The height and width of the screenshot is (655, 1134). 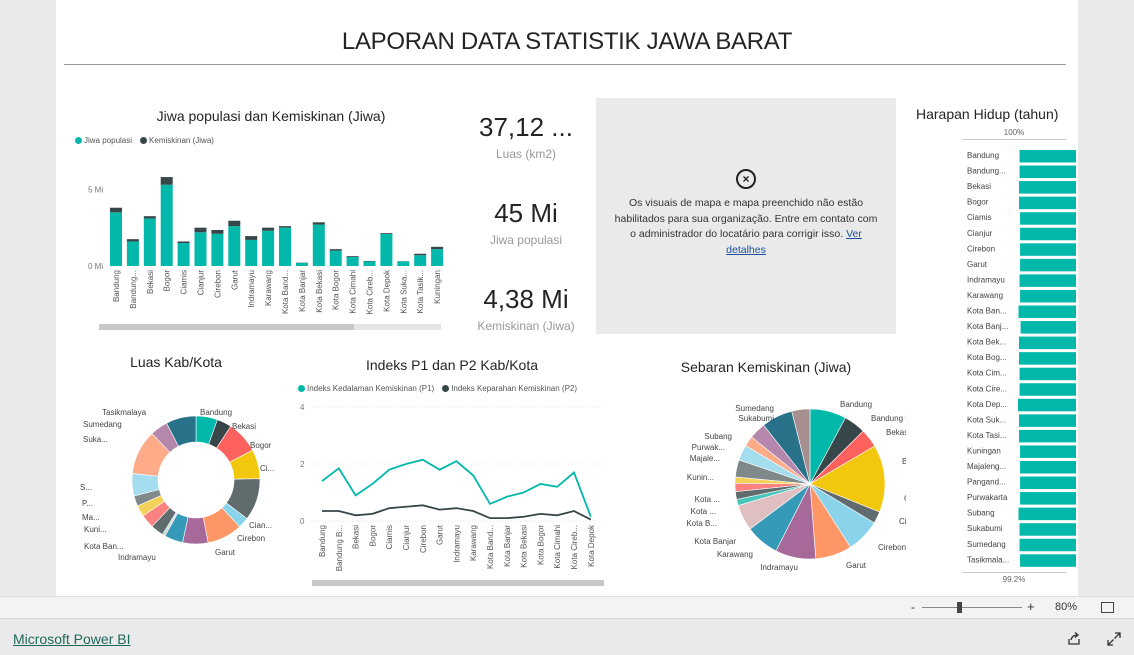 I want to click on legend-item-p1: Indeks Kedalaman Kemiskinan (P1), so click(x=366, y=388).